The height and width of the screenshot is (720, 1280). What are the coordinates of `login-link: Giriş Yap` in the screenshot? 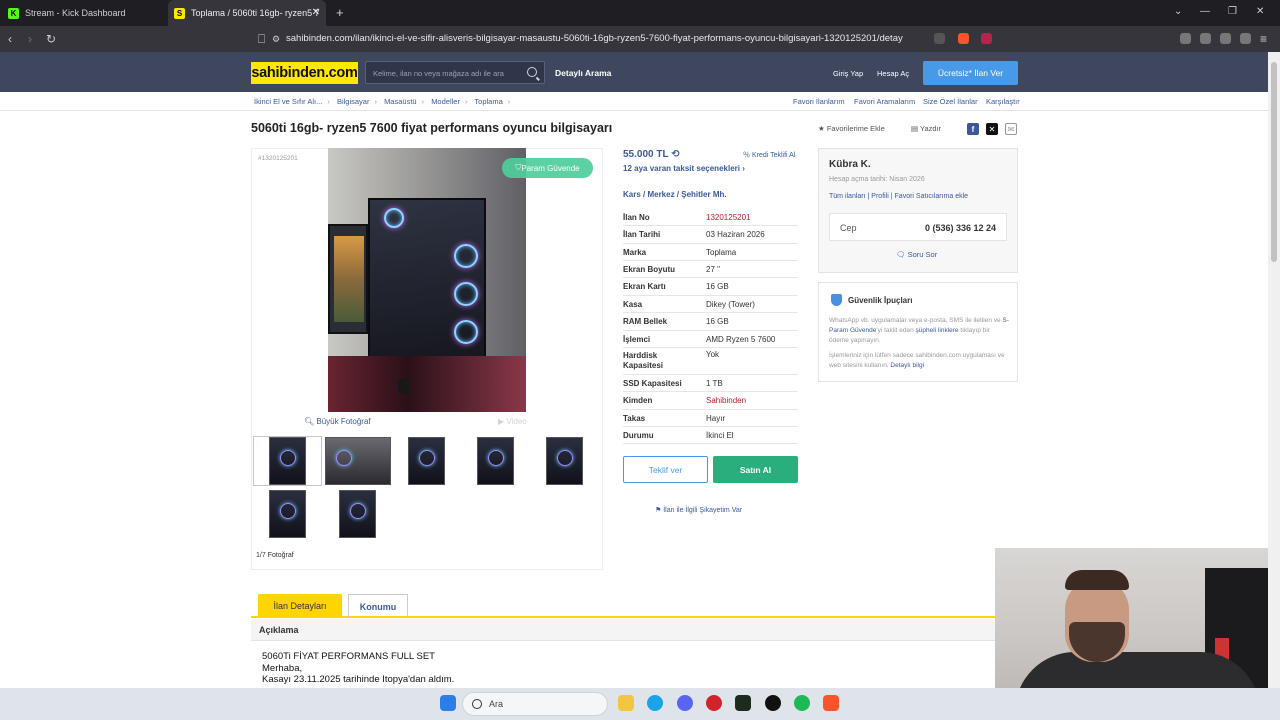 It's located at (848, 73).